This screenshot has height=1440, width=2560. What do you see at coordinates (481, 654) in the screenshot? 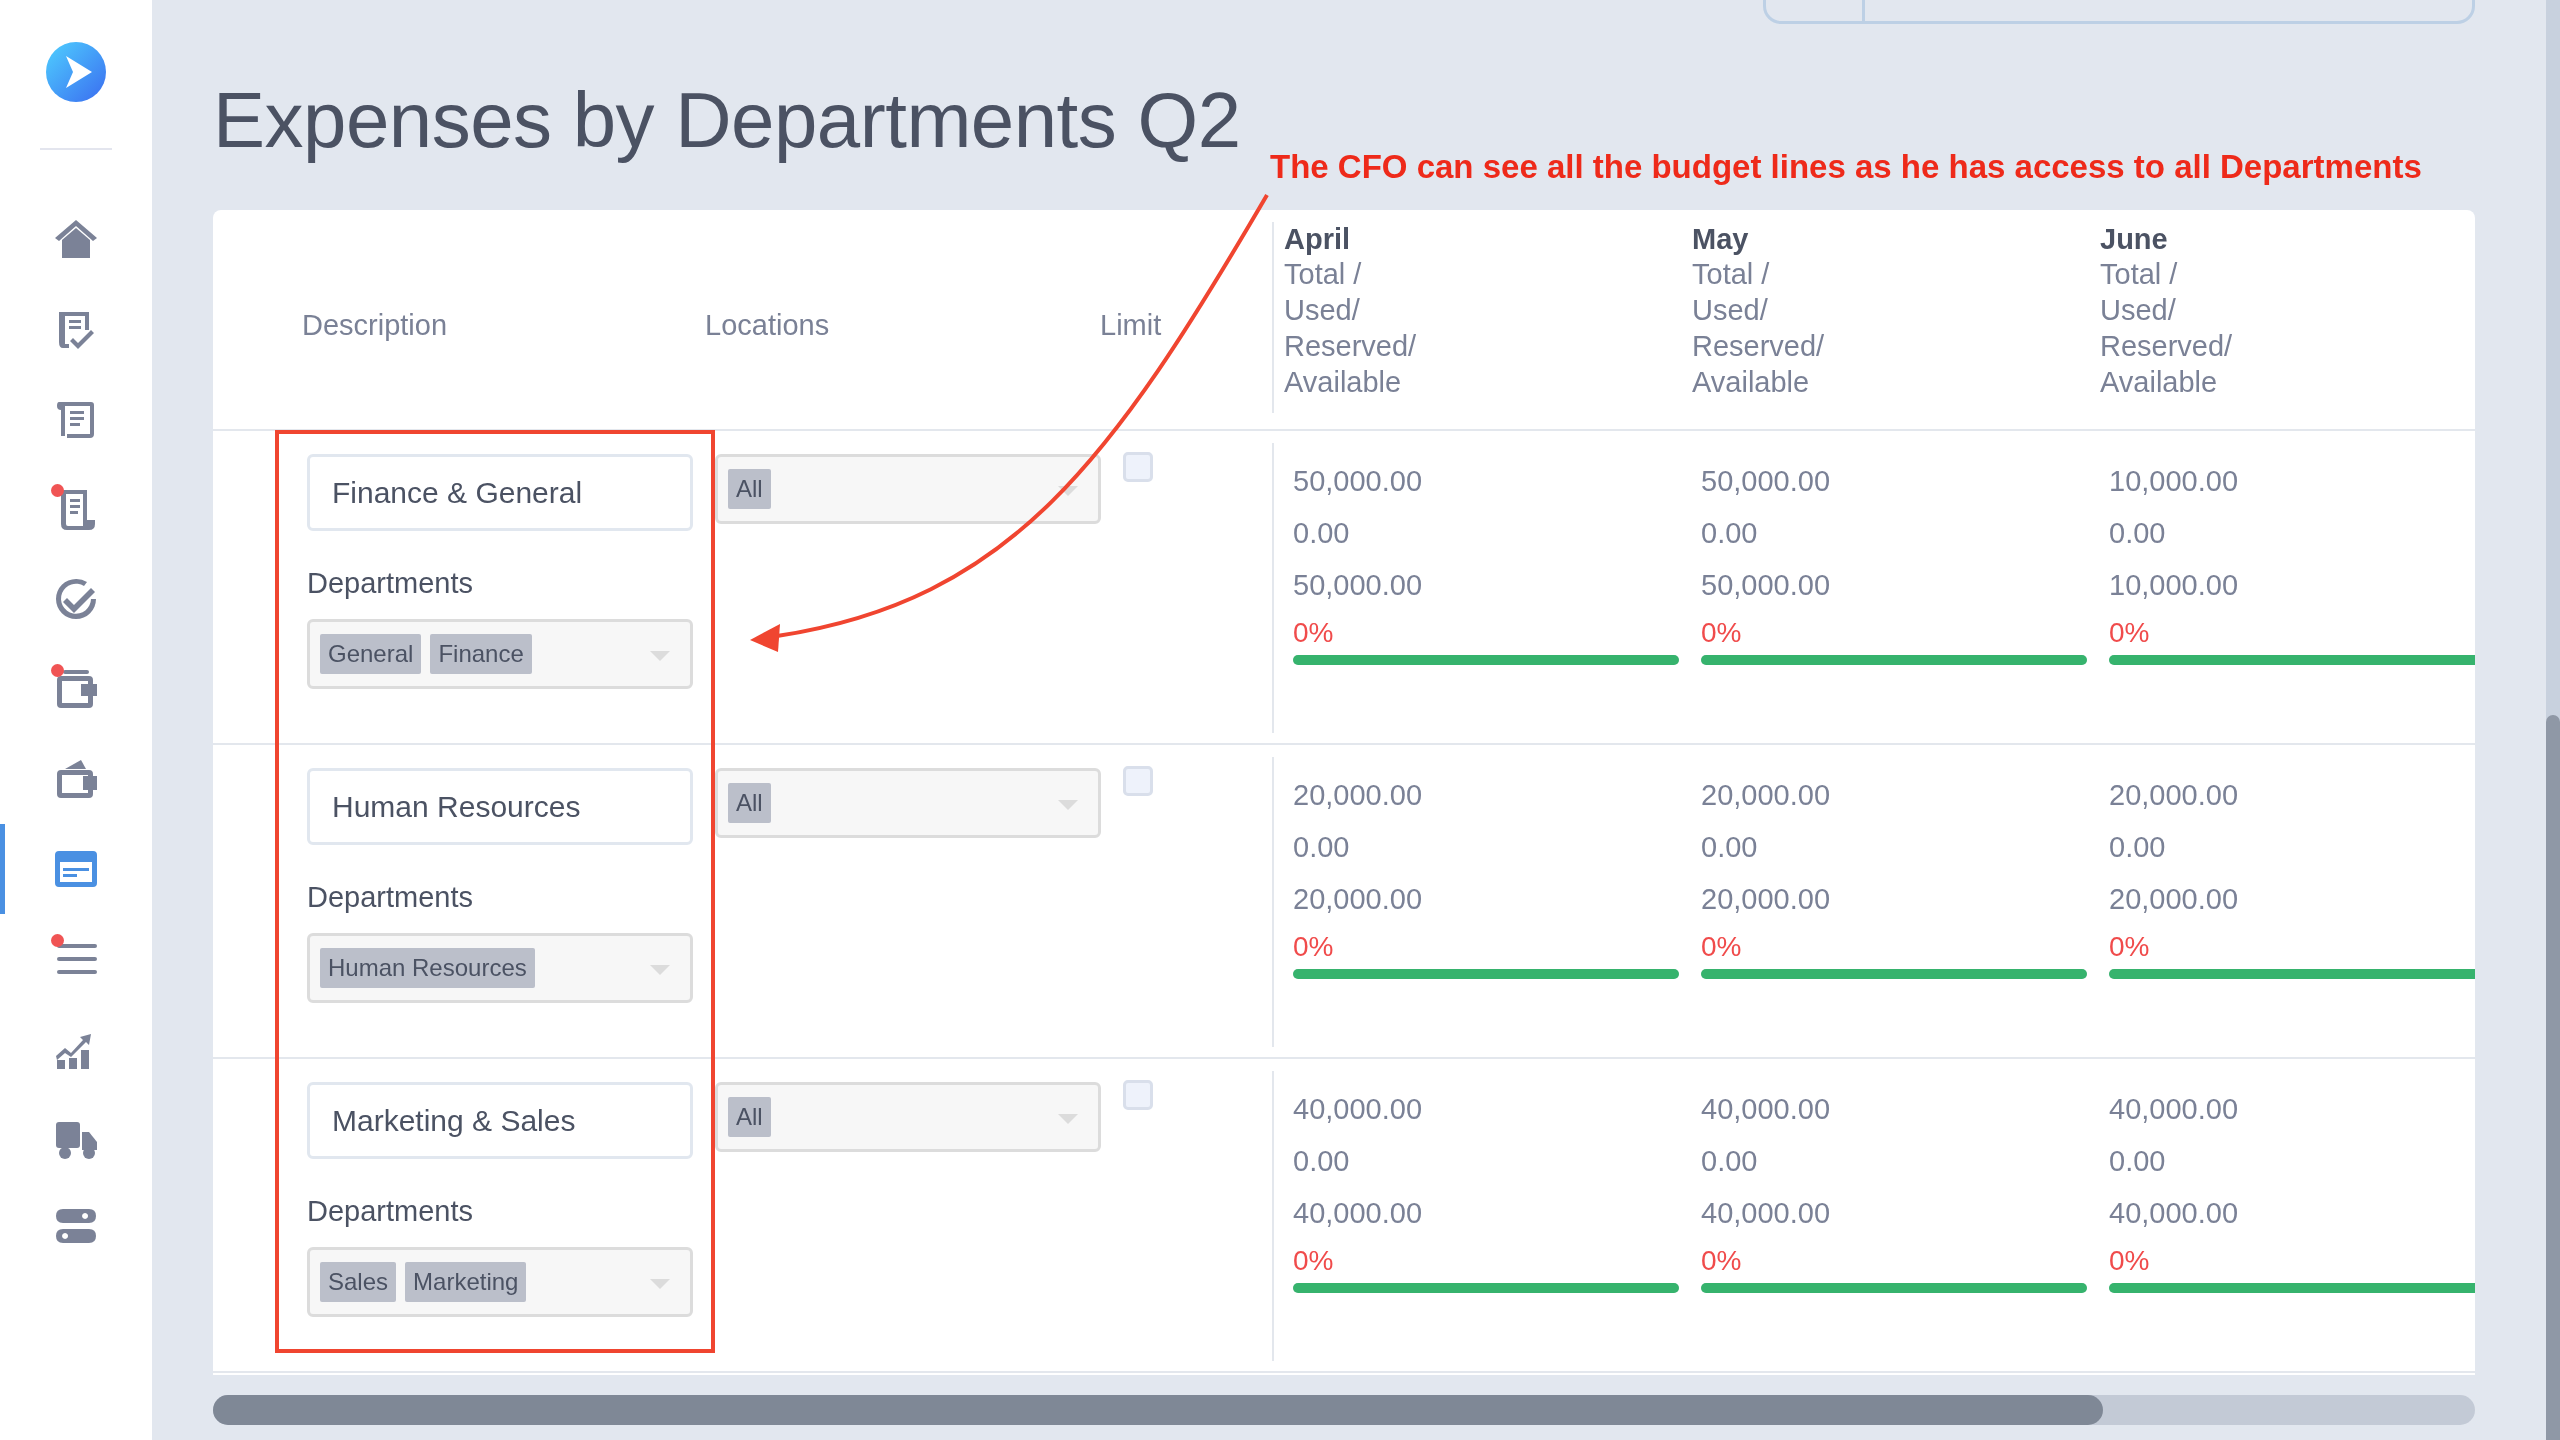
I see `department-tag: Finance` at bounding box center [481, 654].